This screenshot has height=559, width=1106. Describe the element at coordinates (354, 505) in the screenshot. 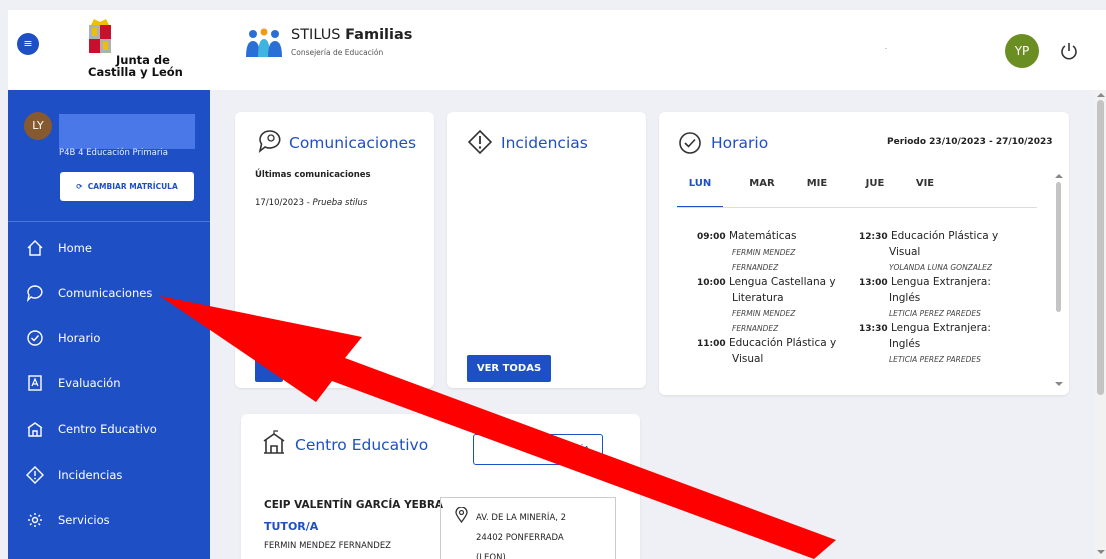

I see `school-name: CEIP VALENTÍN GARCÍA YEBRA` at that location.